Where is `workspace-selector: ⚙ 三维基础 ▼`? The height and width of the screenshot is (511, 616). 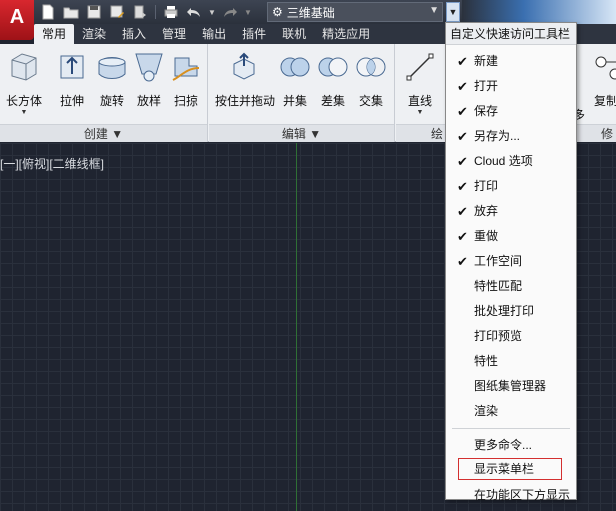 workspace-selector: ⚙ 三维基础 ▼ is located at coordinates (355, 12).